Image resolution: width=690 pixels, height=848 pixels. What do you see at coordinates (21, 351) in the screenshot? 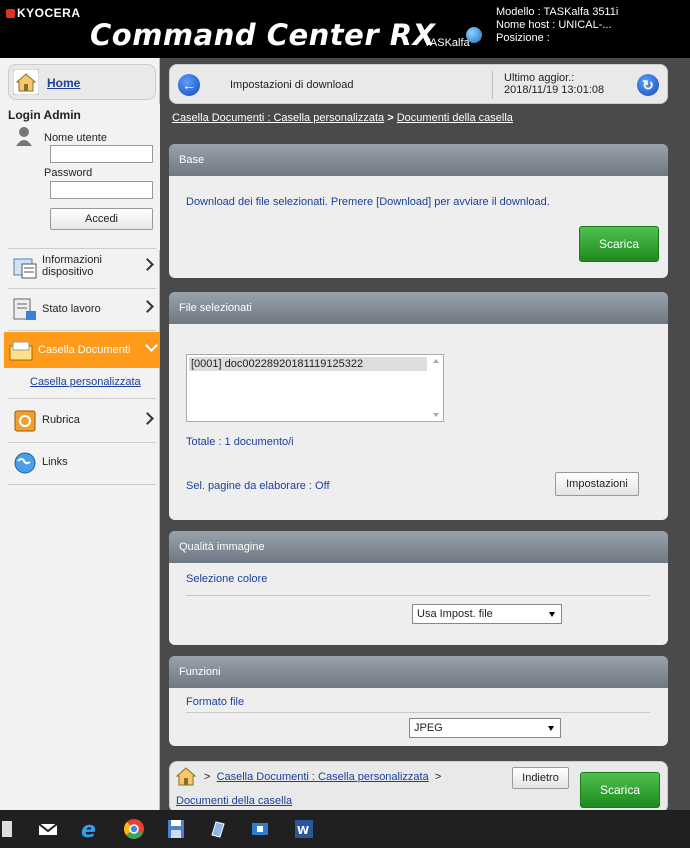
I see `document-box-icon` at bounding box center [21, 351].